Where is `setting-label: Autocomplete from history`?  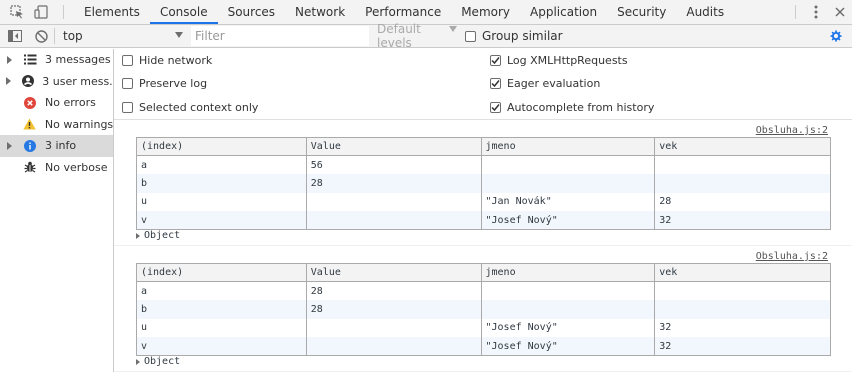
setting-label: Autocomplete from history is located at coordinates (581, 107).